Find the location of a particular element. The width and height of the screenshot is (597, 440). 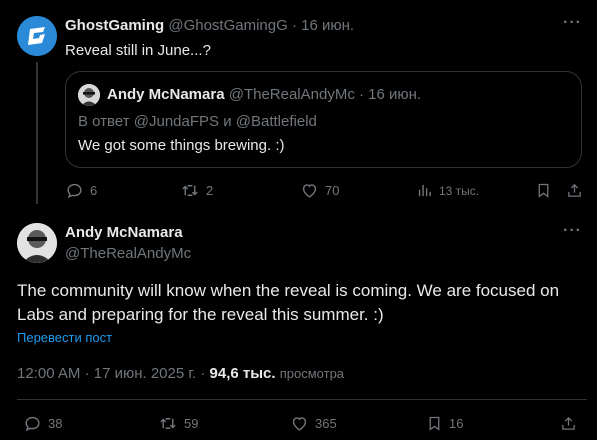

parent-views-count: 13 тыс. is located at coordinates (459, 190).